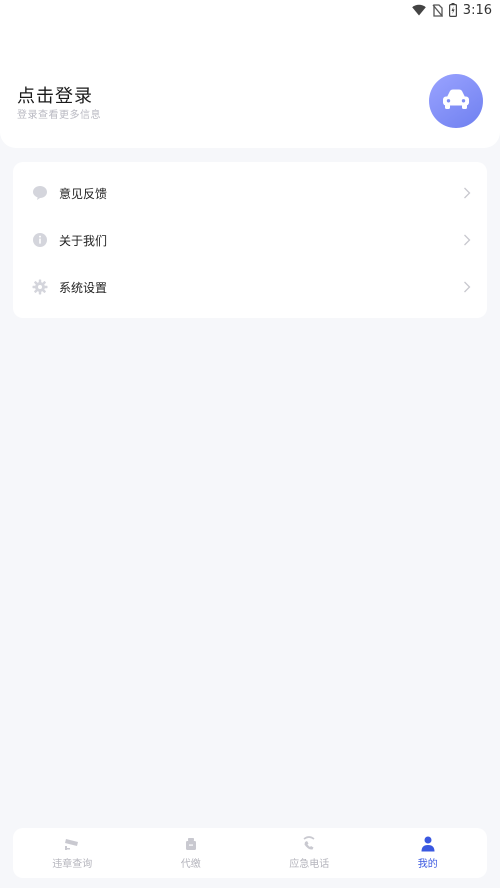 The width and height of the screenshot is (500, 888). I want to click on login-title: 点击登录, so click(55, 95).